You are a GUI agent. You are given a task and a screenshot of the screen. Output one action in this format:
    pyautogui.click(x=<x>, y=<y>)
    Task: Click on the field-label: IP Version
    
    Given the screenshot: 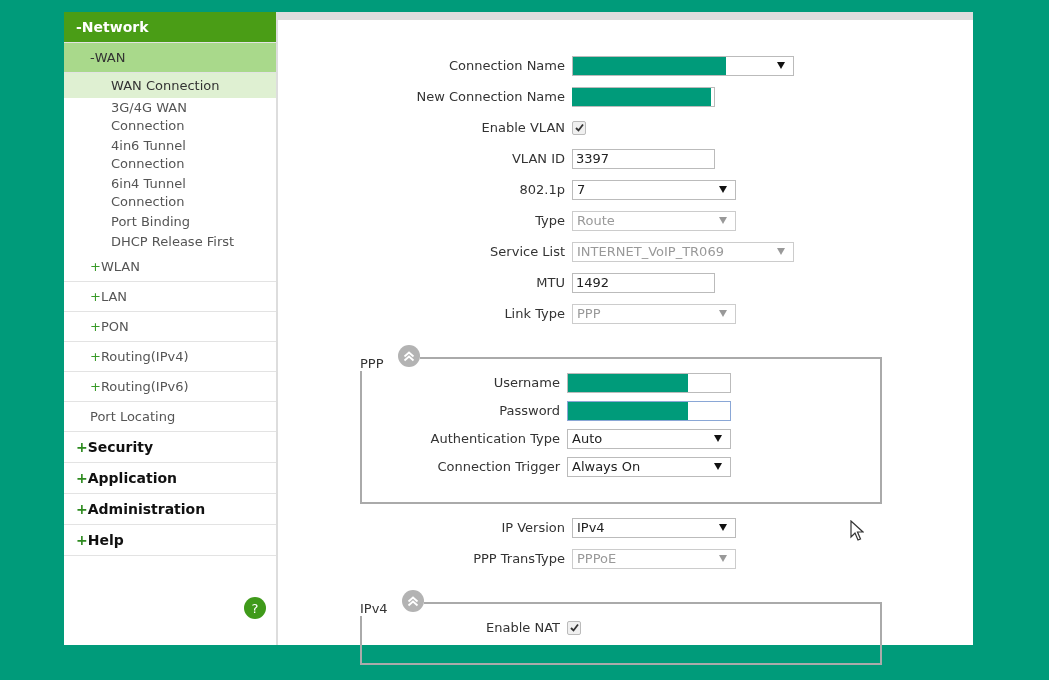 What is the action you would take?
    pyautogui.click(x=532, y=527)
    